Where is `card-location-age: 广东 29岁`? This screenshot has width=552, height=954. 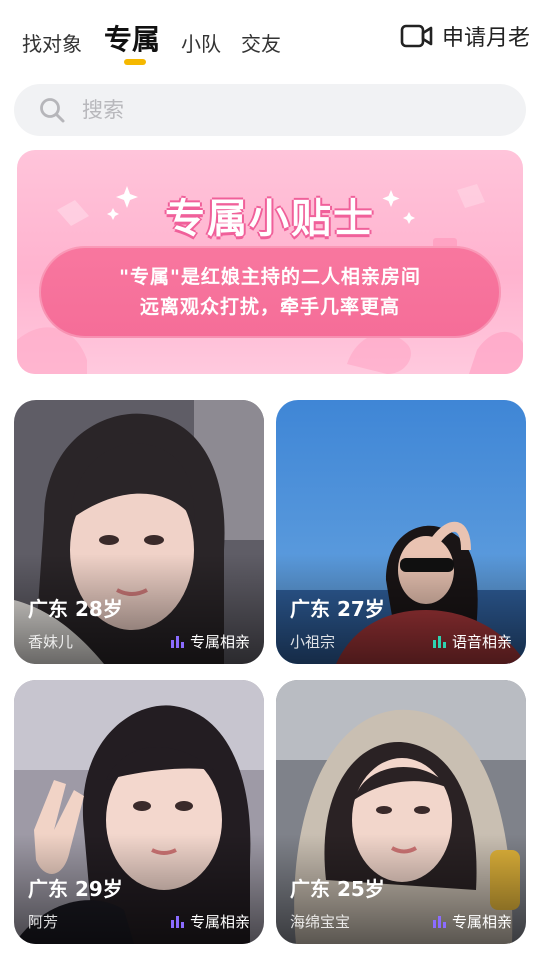
card-location-age: 广东 29岁 is located at coordinates (75, 889).